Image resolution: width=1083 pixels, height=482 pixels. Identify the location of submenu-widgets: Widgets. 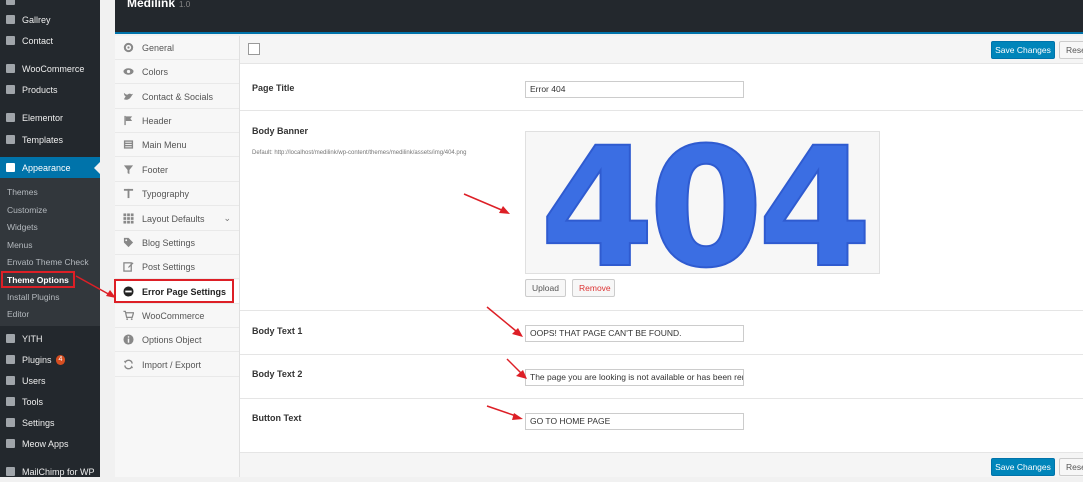
(50, 226).